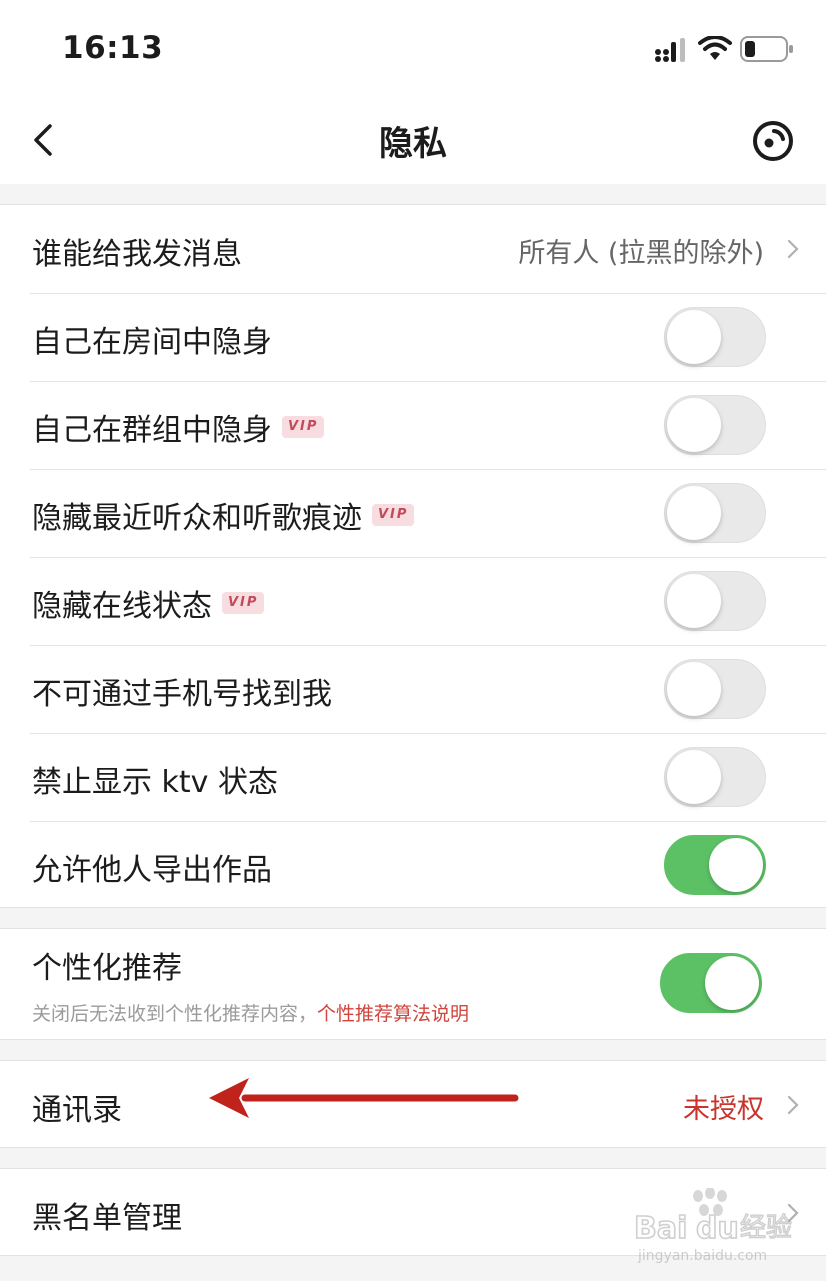  Describe the element at coordinates (428, 337) in the screenshot. I see `toggle-row-room-invisible: 自己在房间中隐身` at that location.